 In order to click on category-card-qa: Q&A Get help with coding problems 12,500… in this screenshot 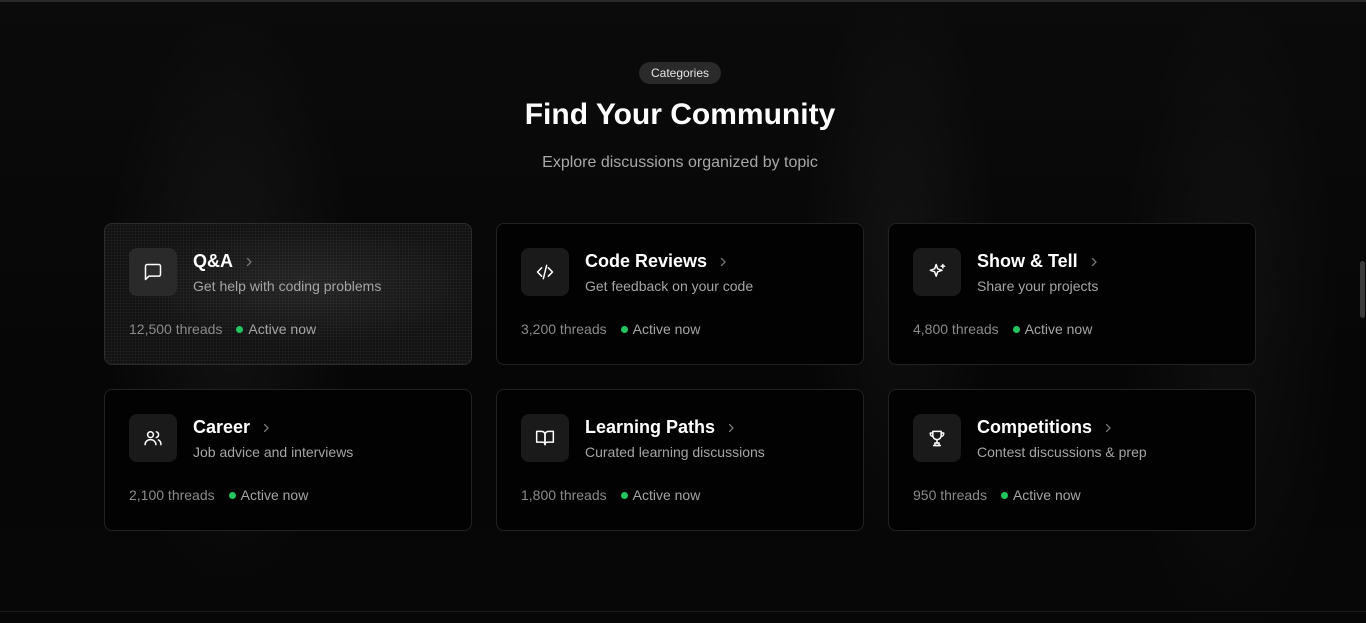, I will do `click(288, 294)`.